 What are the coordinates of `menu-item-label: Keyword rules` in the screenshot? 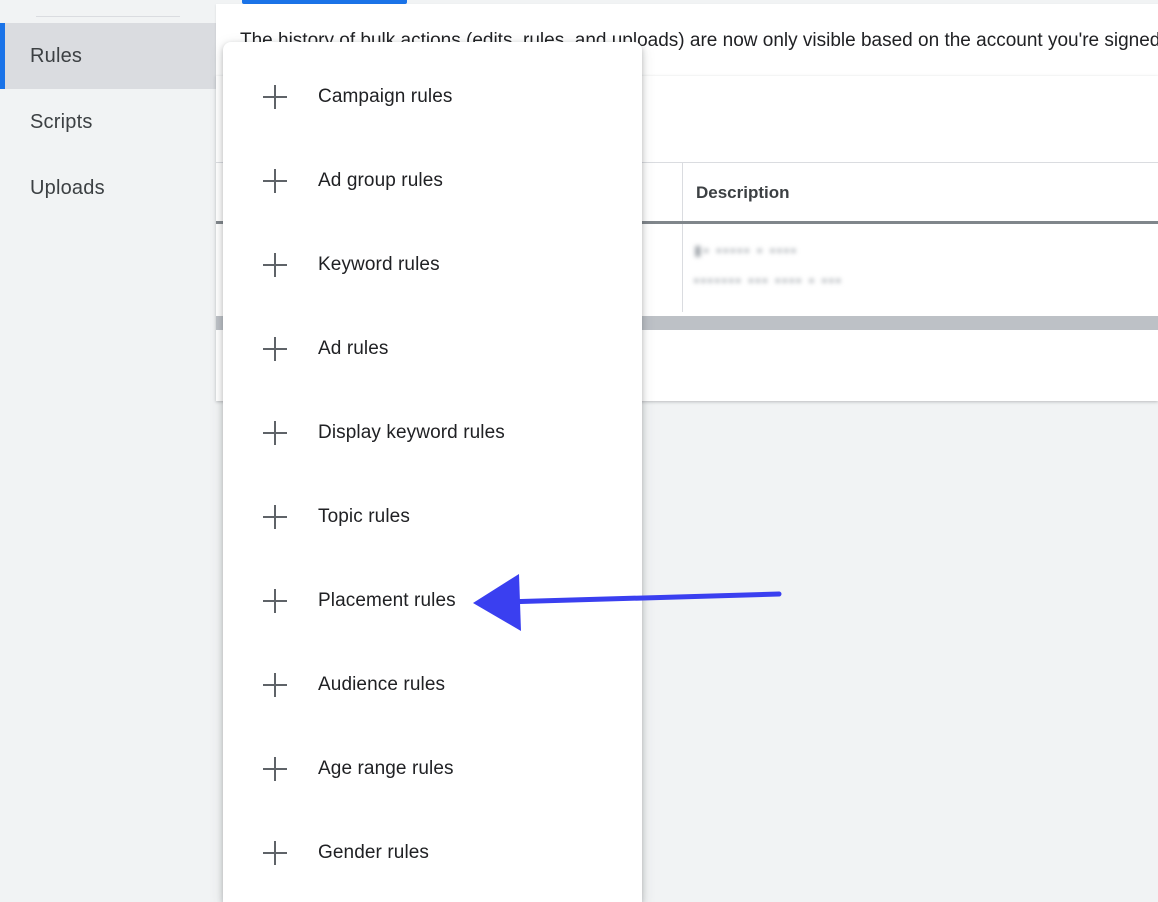 It's located at (379, 264).